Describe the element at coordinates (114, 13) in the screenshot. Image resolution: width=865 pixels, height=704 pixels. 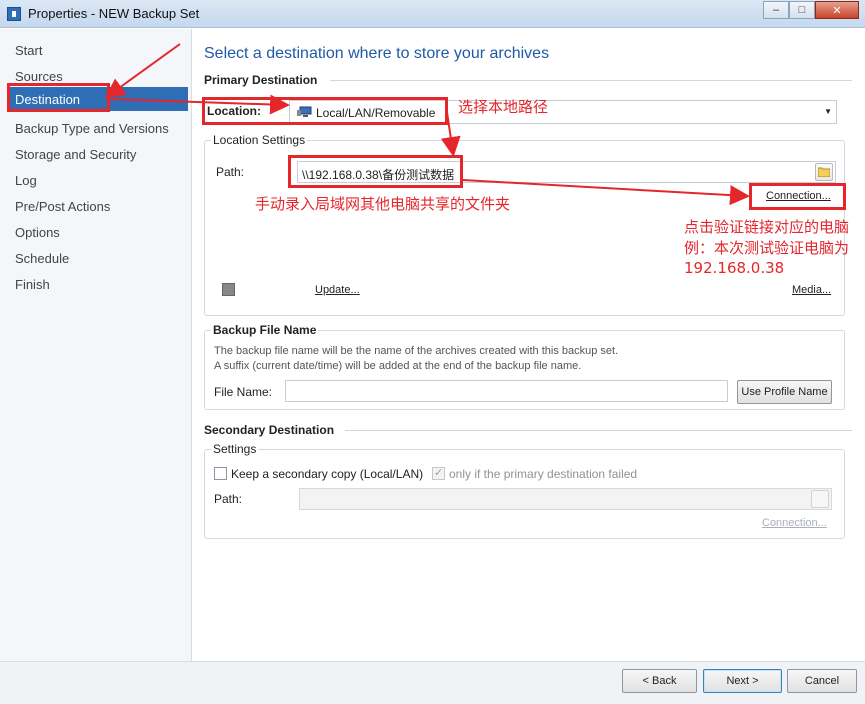
I see `window-title: Properties - NEW Backup Set` at that location.